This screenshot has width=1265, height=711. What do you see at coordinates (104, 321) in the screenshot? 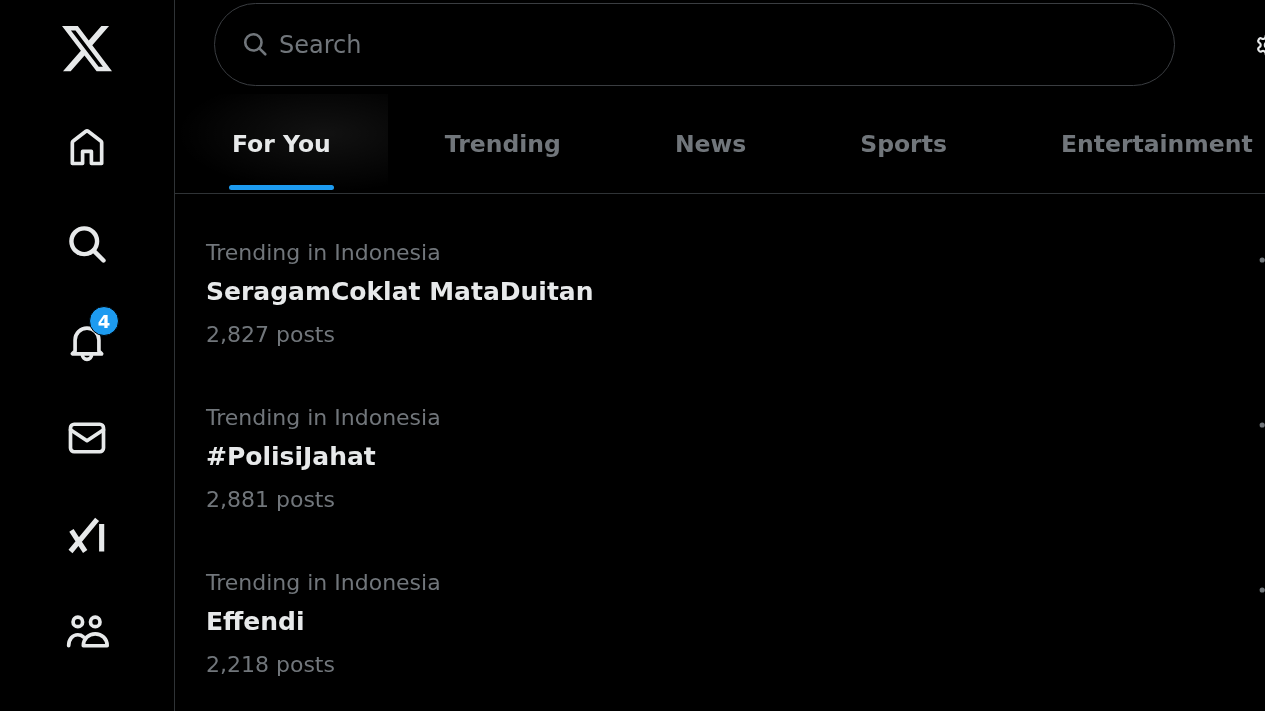
I see `notification-badge: 4` at bounding box center [104, 321].